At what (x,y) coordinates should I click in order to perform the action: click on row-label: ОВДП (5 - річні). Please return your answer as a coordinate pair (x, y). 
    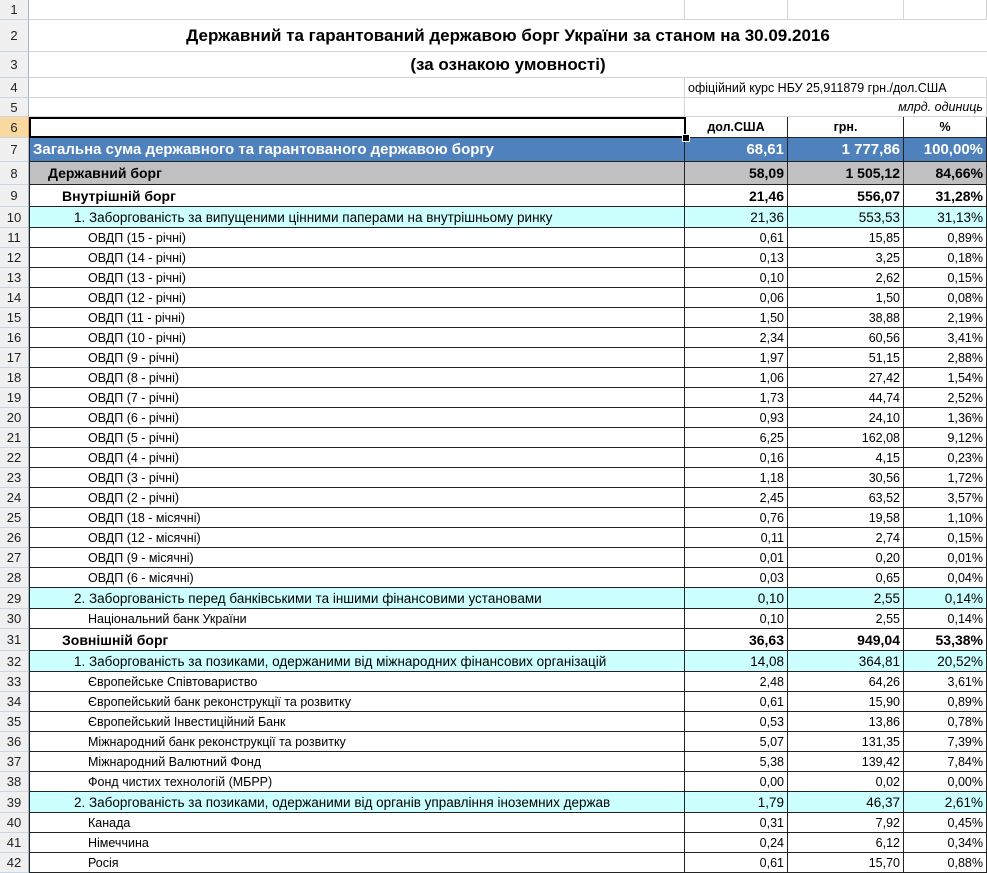
    Looking at the image, I should click on (357, 438).